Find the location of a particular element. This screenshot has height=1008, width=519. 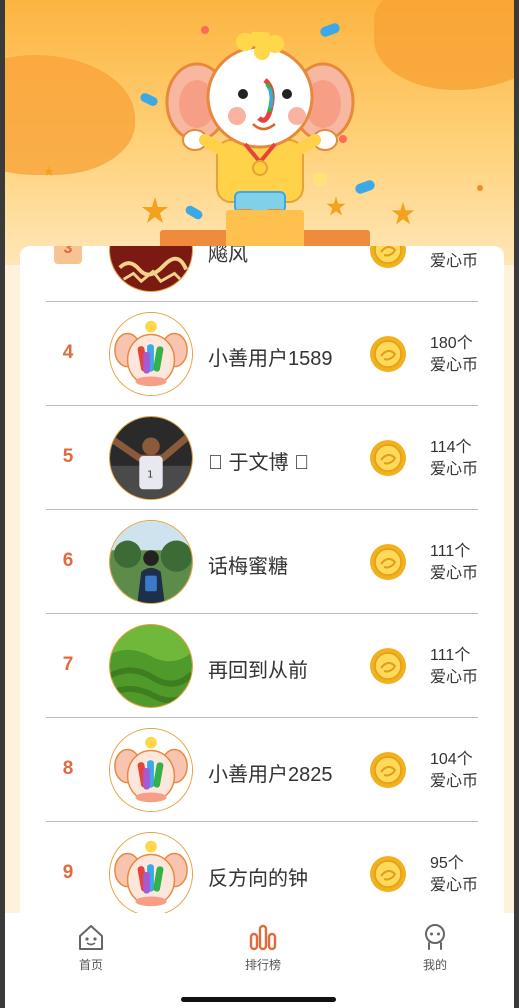

coin-amount: 95个 爱心币 is located at coordinates (454, 875).